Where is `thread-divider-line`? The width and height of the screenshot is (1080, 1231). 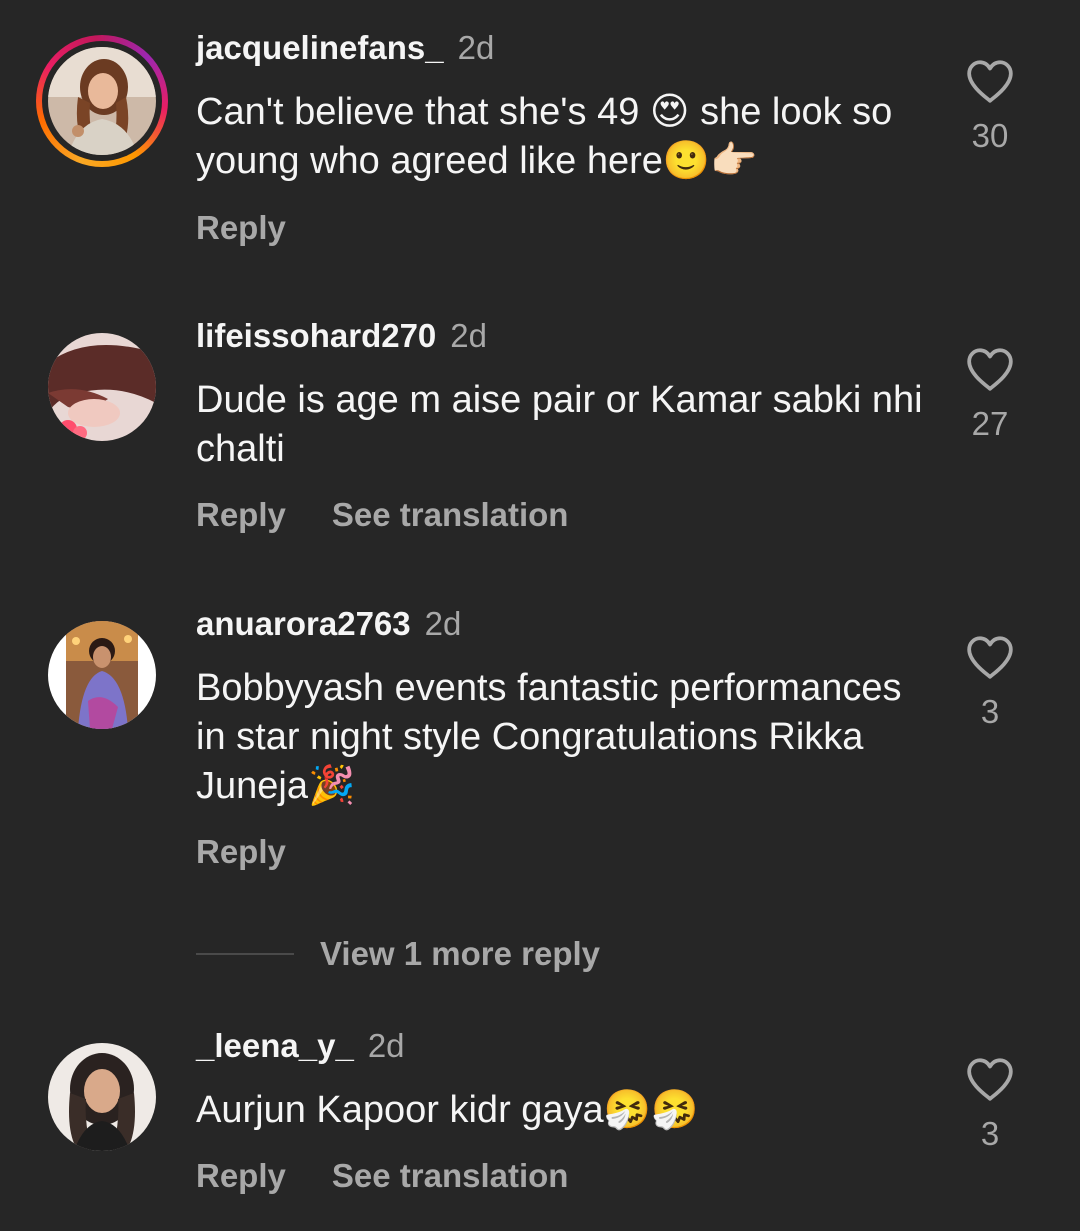
thread-divider-line is located at coordinates (245, 954).